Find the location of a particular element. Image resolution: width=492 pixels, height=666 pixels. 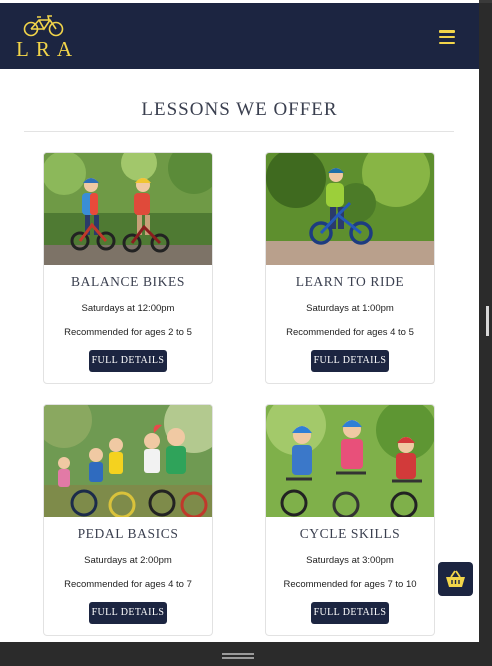

lesson-ages: Recommended for ages 4 to 5 is located at coordinates (350, 332).